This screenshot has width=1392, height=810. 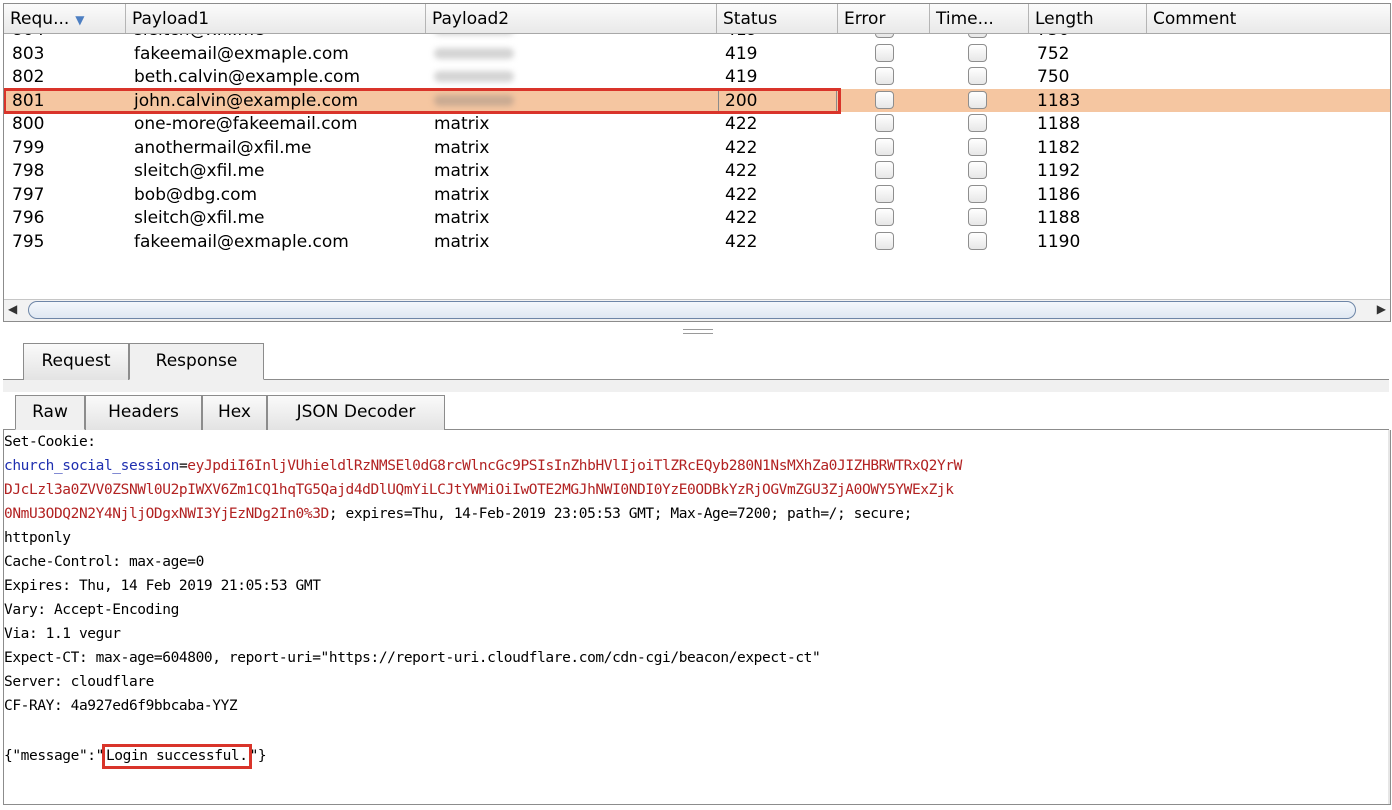 What do you see at coordinates (276, 18) in the screenshot?
I see `column-header-payload1: Payload1` at bounding box center [276, 18].